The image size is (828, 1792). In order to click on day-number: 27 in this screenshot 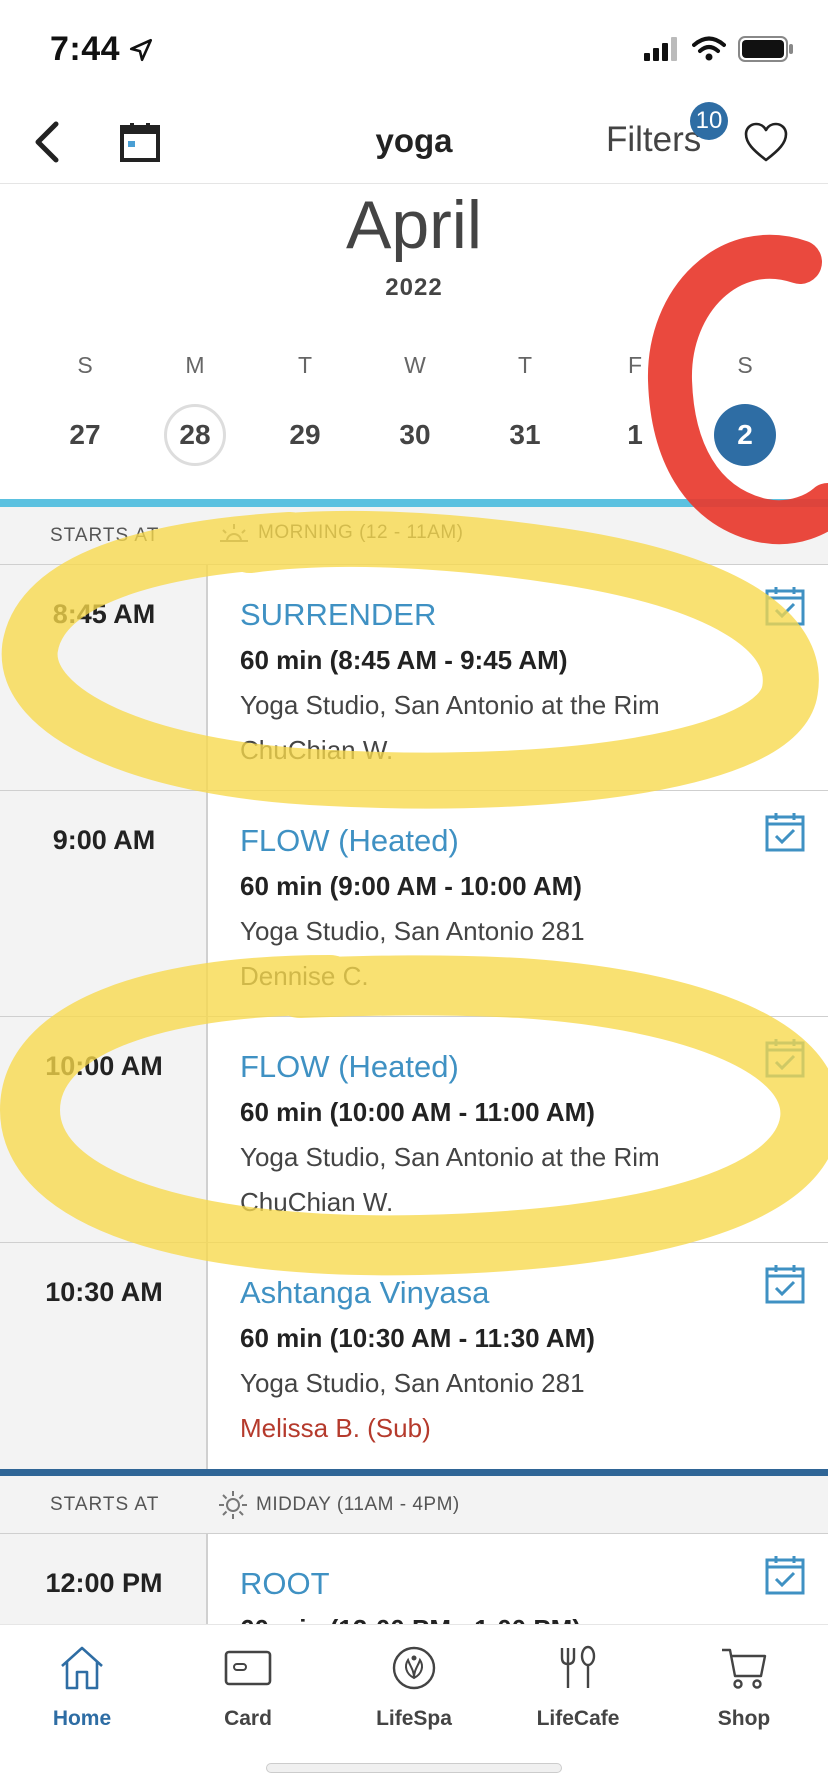, I will do `click(85, 434)`.